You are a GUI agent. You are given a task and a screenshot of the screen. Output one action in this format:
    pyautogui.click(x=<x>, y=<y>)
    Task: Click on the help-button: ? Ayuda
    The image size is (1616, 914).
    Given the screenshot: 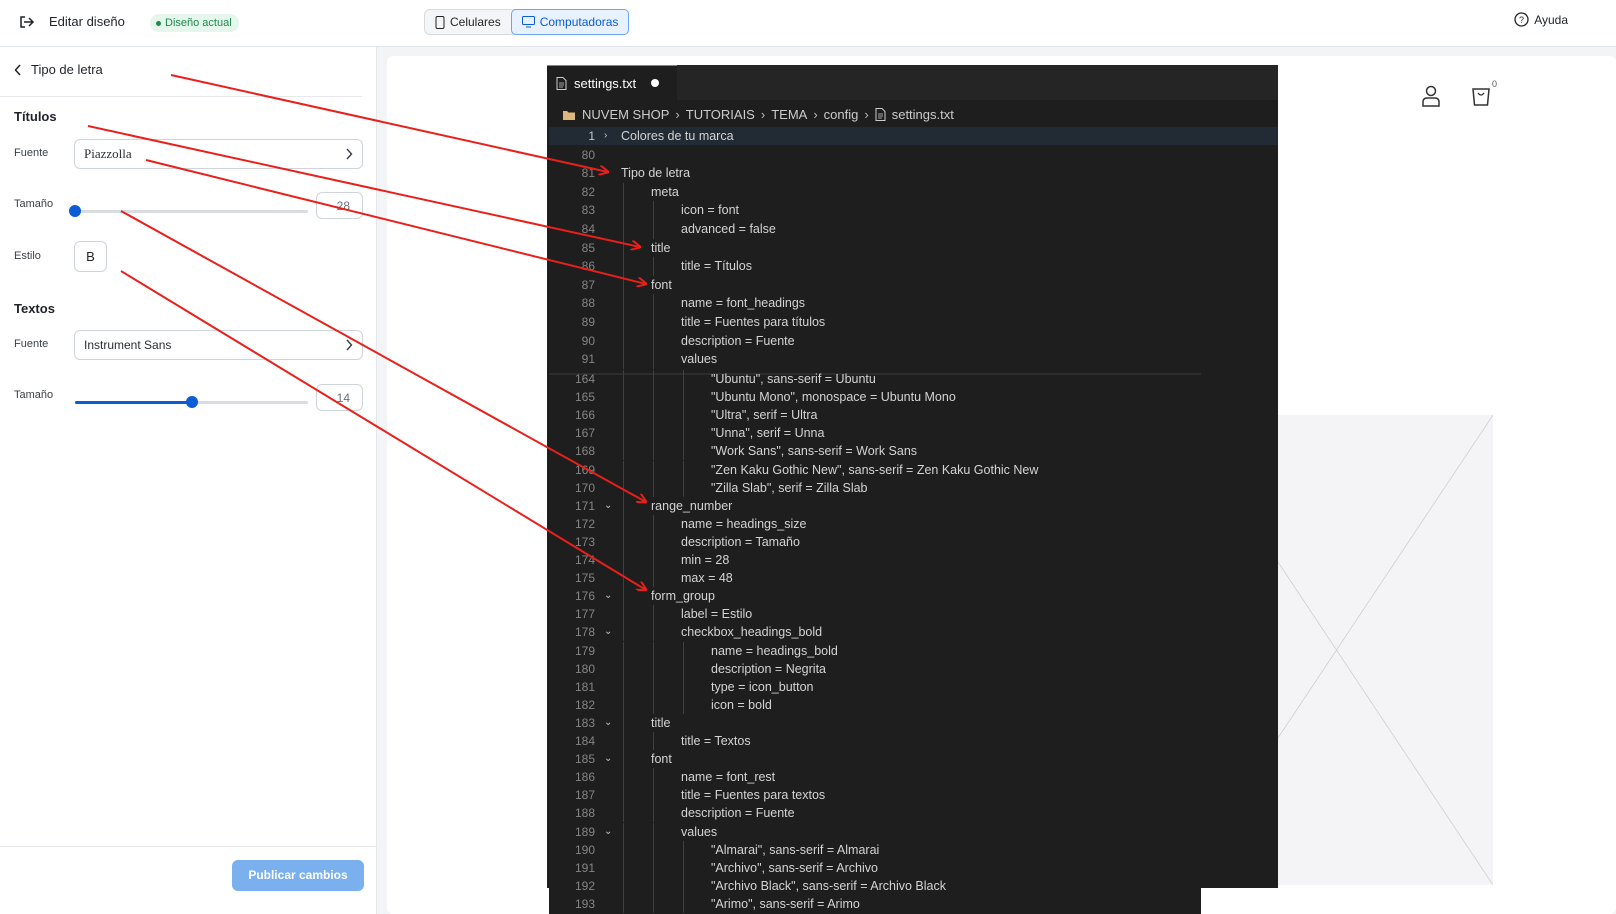 What is the action you would take?
    pyautogui.click(x=1541, y=19)
    